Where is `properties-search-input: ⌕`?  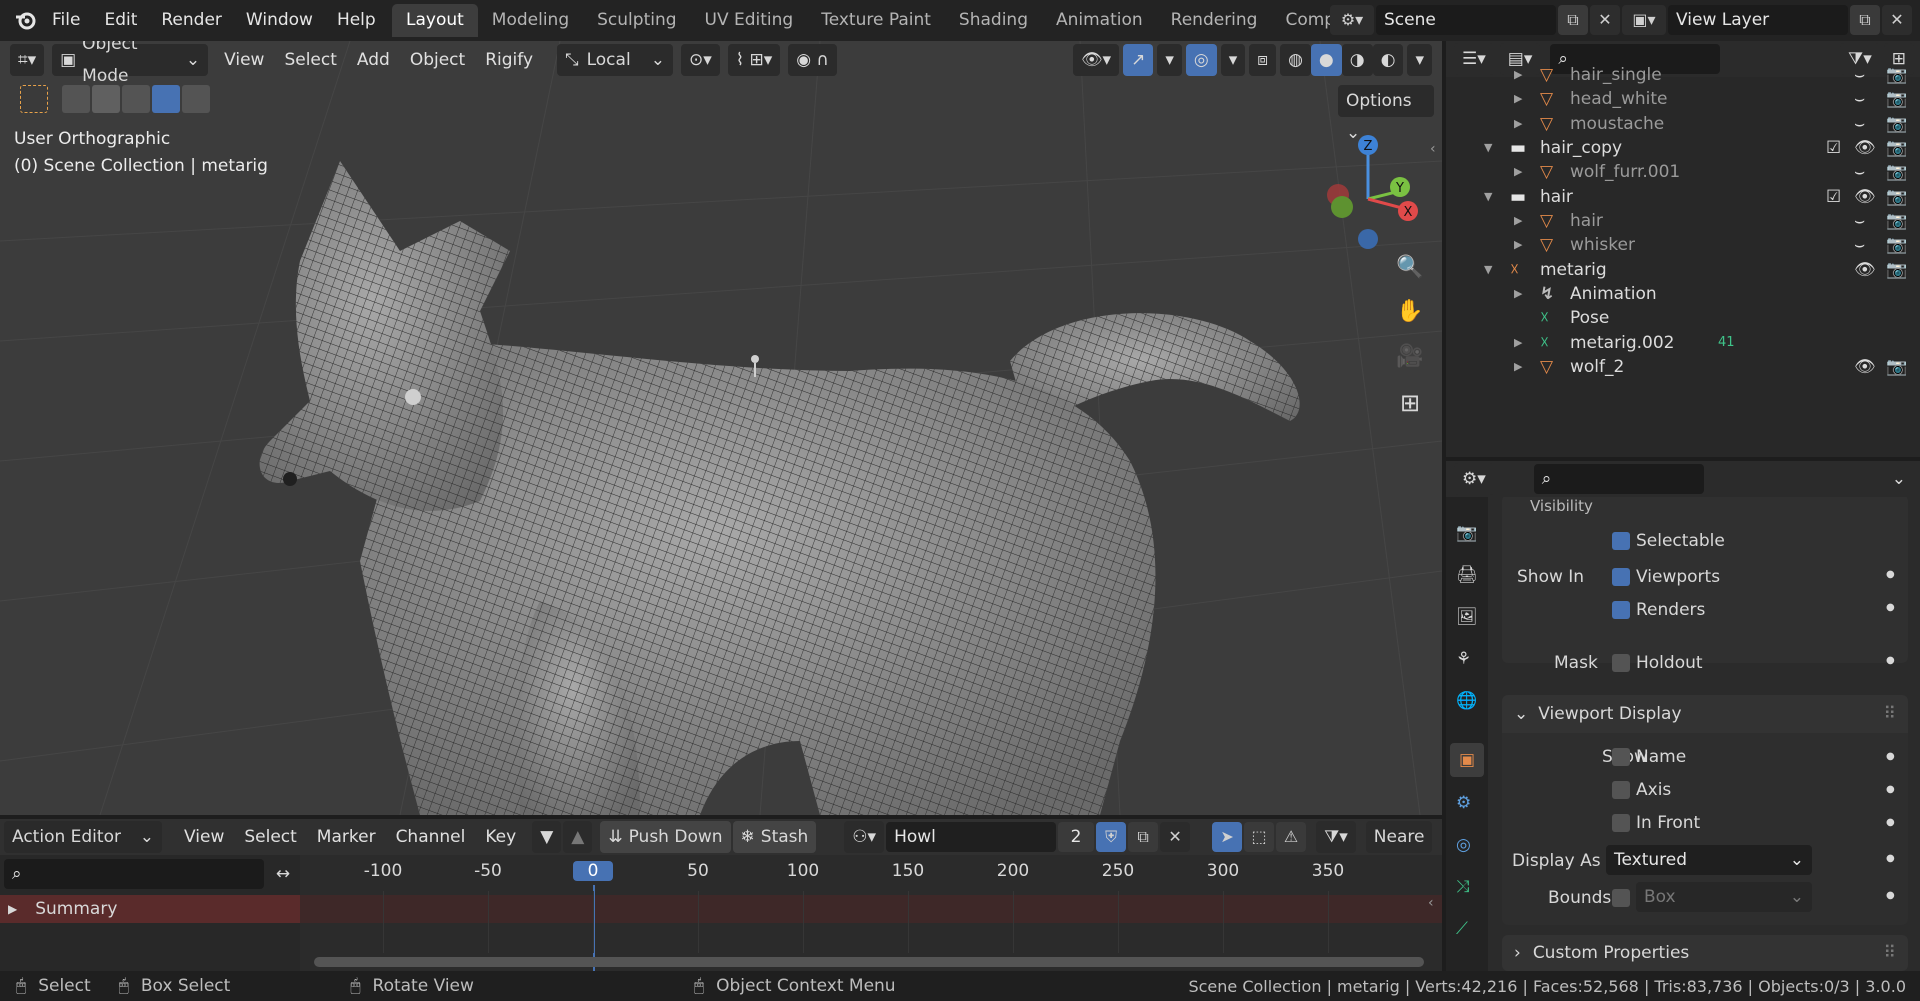 properties-search-input: ⌕ is located at coordinates (1618, 479).